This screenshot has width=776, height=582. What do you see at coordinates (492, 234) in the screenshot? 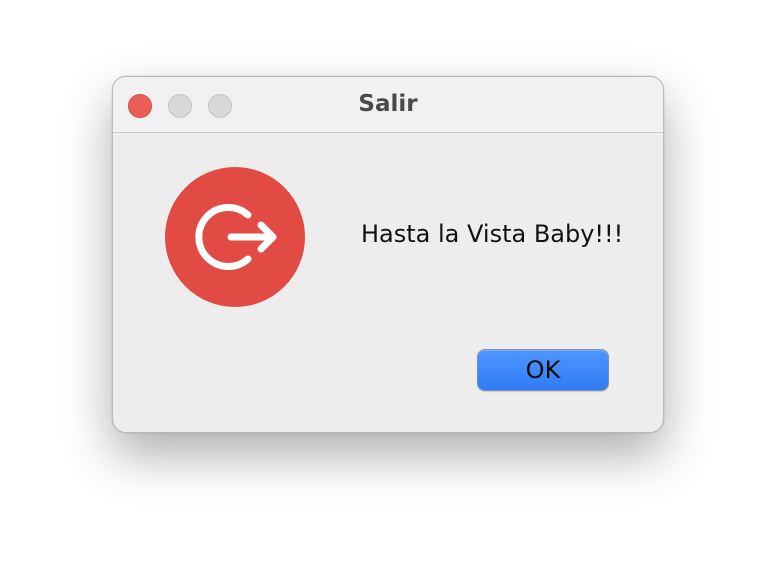
I see `dialog-message: Hasta la Vista Baby!!!` at bounding box center [492, 234].